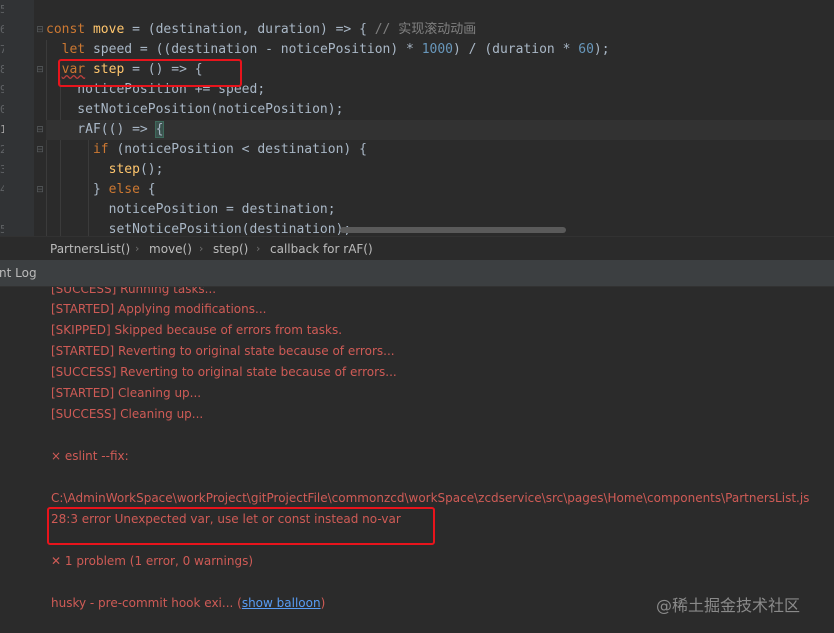 Image resolution: width=834 pixels, height=633 pixels. Describe the element at coordinates (90, 456) in the screenshot. I see `log-line: × eslint --fix:` at that location.